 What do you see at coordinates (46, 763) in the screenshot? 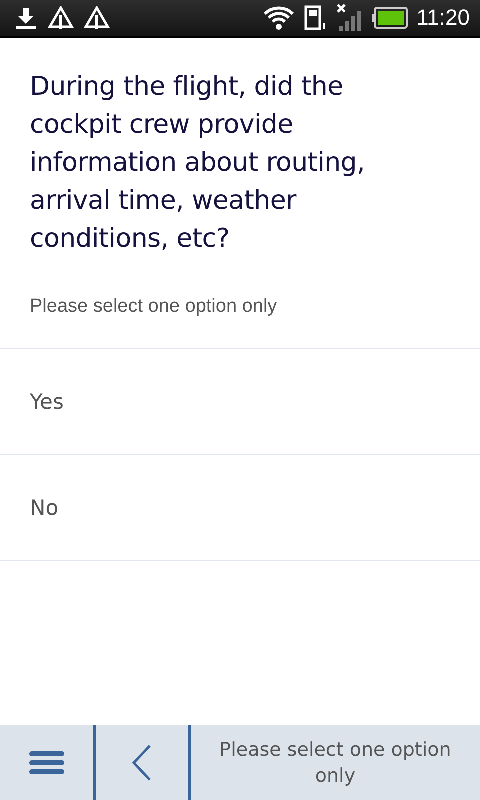
I see `menu-icon` at bounding box center [46, 763].